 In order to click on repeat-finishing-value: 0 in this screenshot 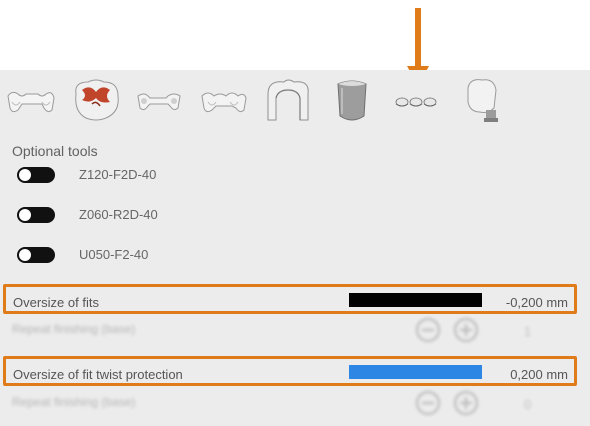, I will do `click(528, 404)`.